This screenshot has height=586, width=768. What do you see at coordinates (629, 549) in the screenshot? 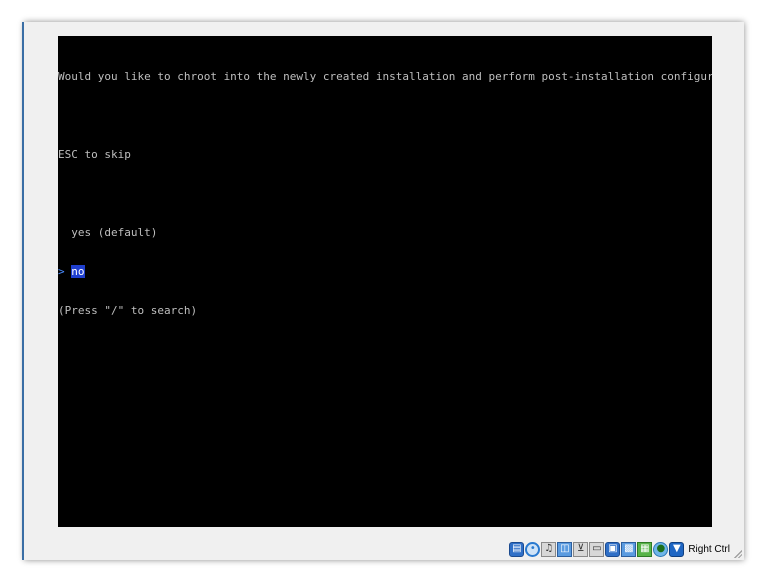
I see `video-capture-icon: ▩` at bounding box center [629, 549].